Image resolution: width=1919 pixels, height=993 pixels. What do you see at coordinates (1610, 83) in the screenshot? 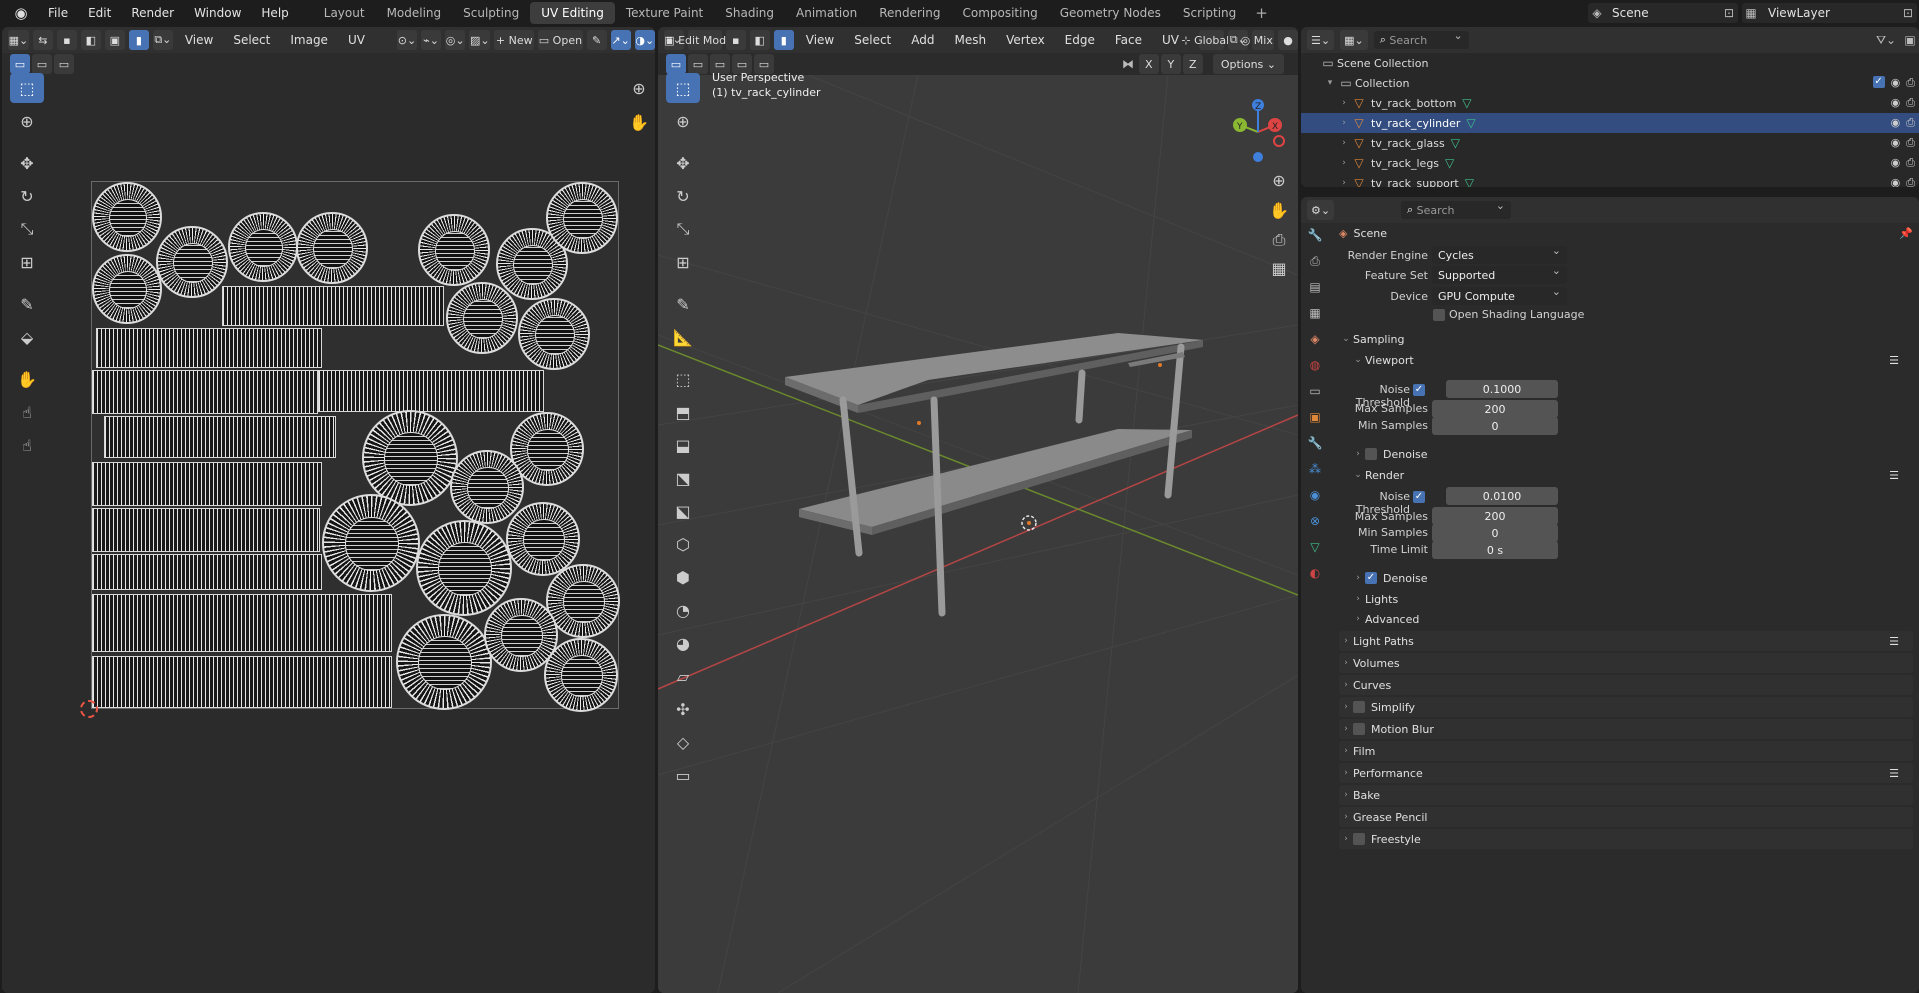
I see `outliner-collection: ▾ ▭ Collection ✓ ◉ ⎙` at bounding box center [1610, 83].